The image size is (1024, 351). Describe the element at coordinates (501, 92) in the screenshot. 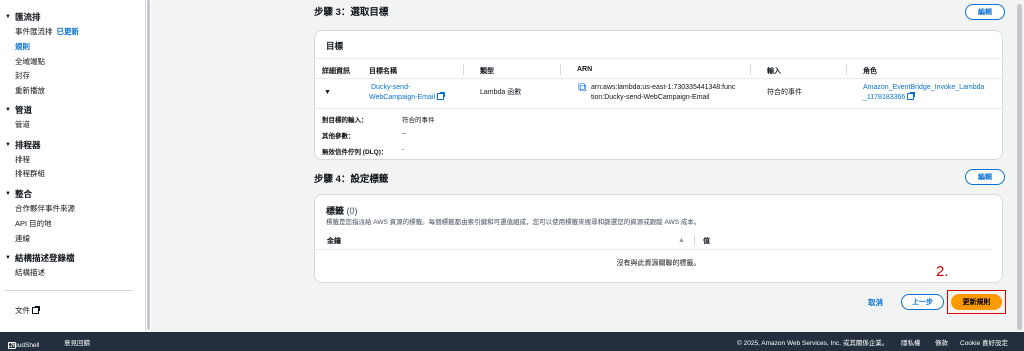

I see `target-type: Lambda 函數` at that location.